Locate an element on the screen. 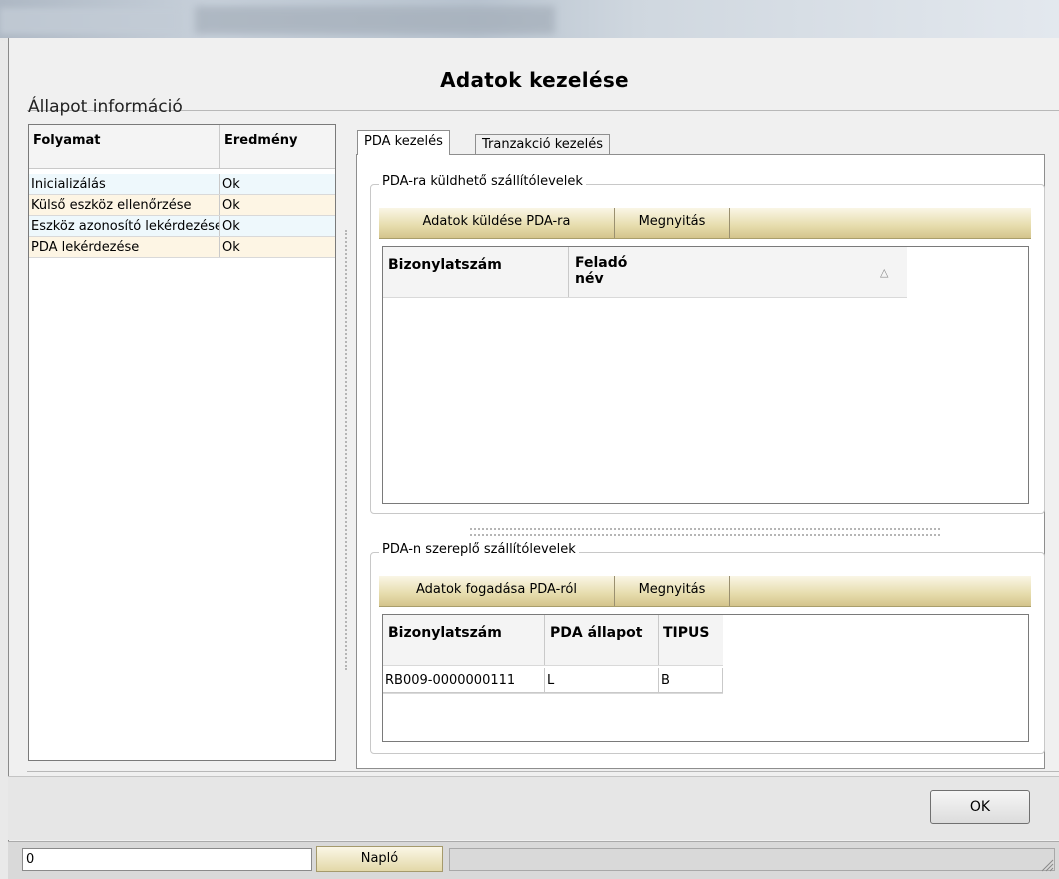 The width and height of the screenshot is (1059, 879). resize-grip-icon is located at coordinates (1046, 864).